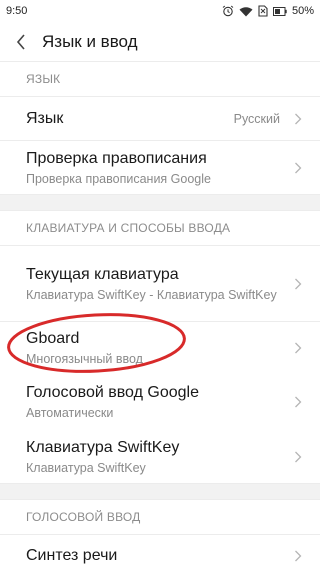 This screenshot has width=320, height=569. I want to click on status-time: 9:50, so click(17, 11).